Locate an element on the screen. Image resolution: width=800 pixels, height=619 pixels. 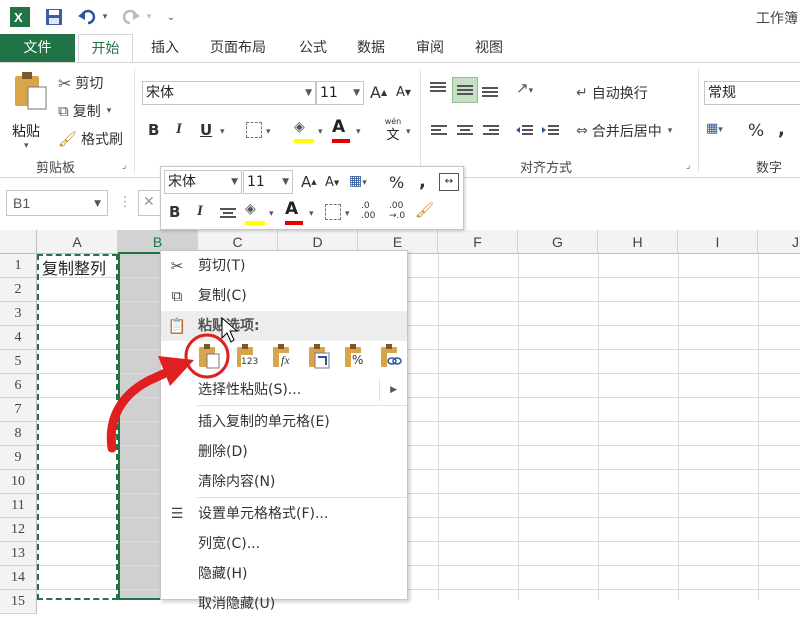
menu-item-unhide: 取消隐藏(U) is located at coordinates (284, 604).